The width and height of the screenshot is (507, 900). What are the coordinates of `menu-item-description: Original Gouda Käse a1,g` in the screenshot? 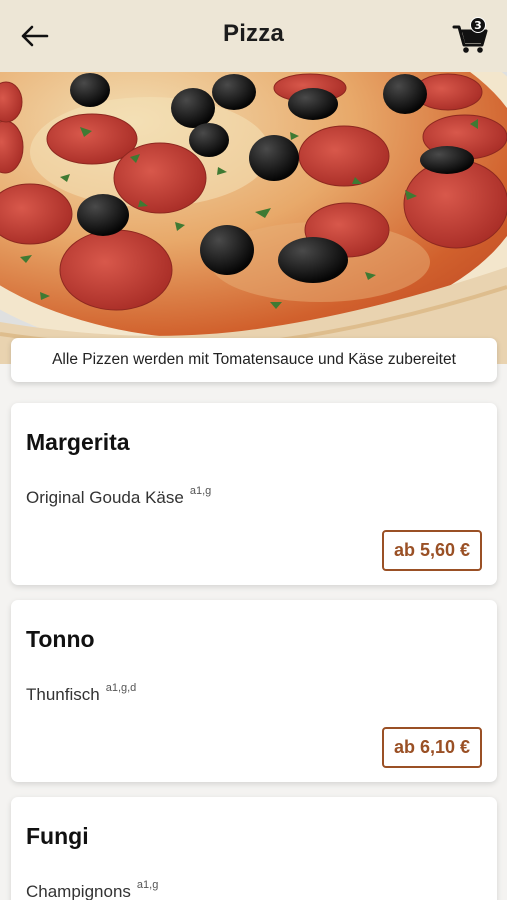 It's located at (119, 496).